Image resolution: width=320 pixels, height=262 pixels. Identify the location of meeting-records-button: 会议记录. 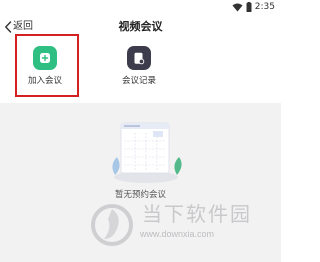
(139, 66).